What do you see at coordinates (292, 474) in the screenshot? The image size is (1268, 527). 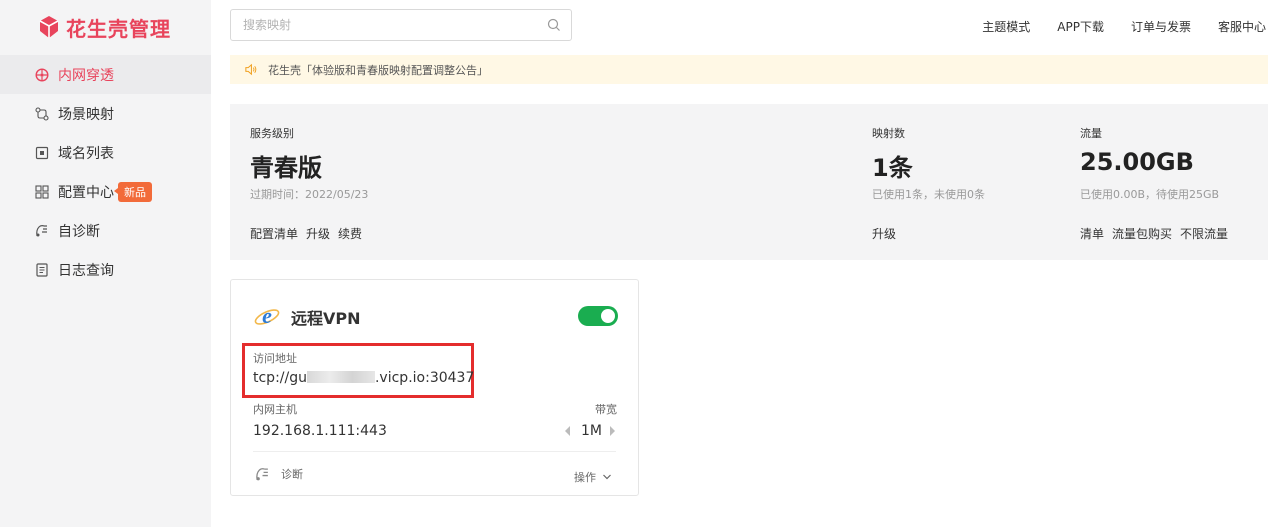 I see `diagnose-label: 诊断` at bounding box center [292, 474].